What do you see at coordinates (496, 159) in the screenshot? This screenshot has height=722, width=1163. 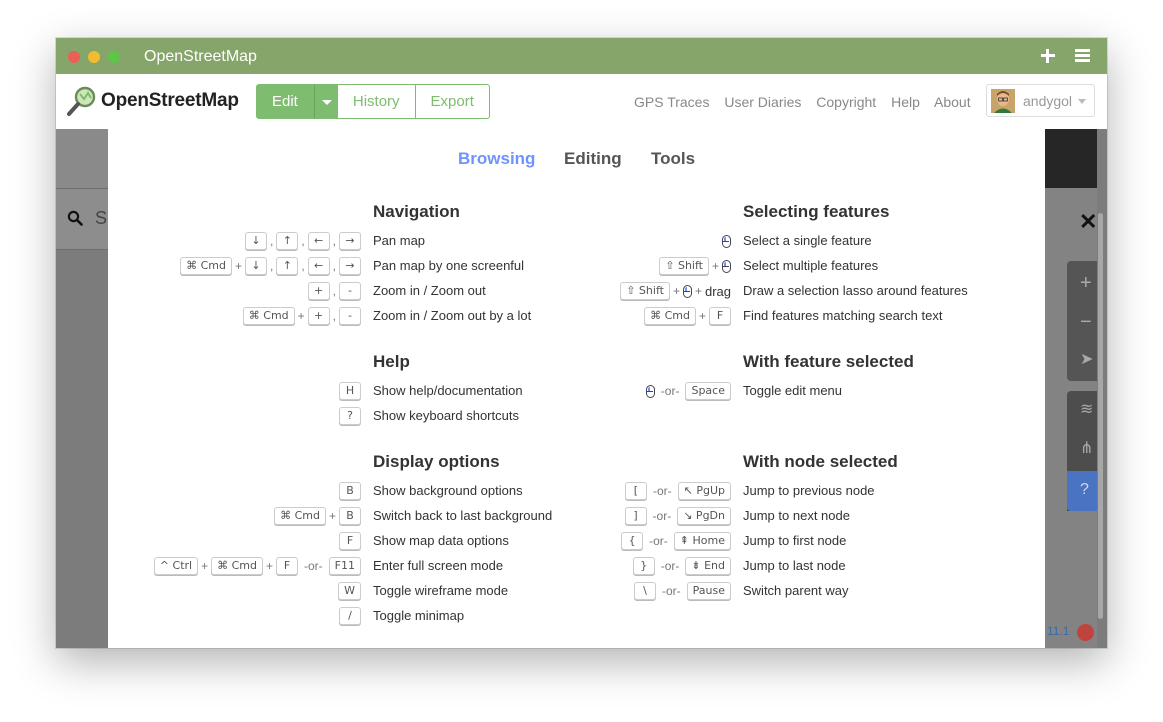 I see `tab-browsing: Browsing` at bounding box center [496, 159].